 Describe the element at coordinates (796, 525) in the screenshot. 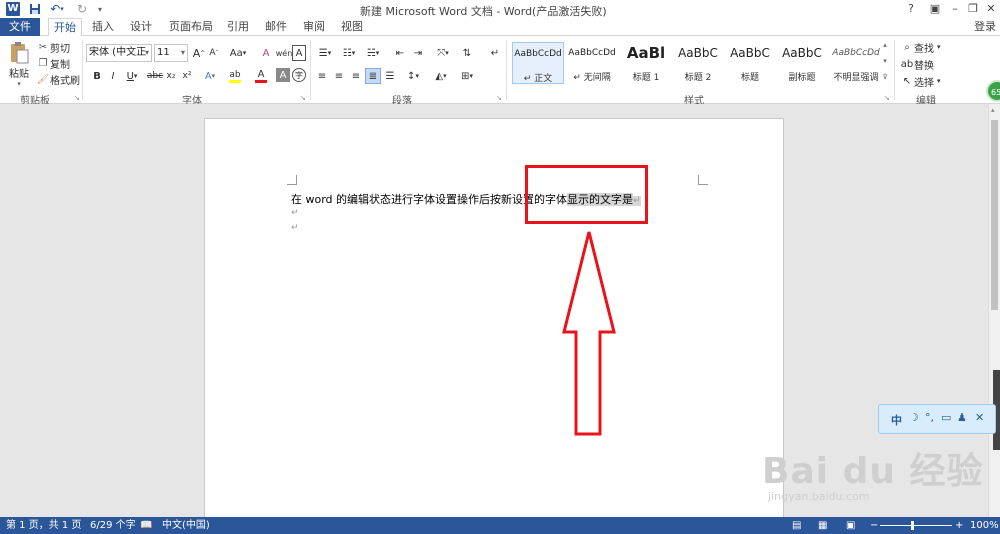

I see `read-mode-icon: ▤` at that location.